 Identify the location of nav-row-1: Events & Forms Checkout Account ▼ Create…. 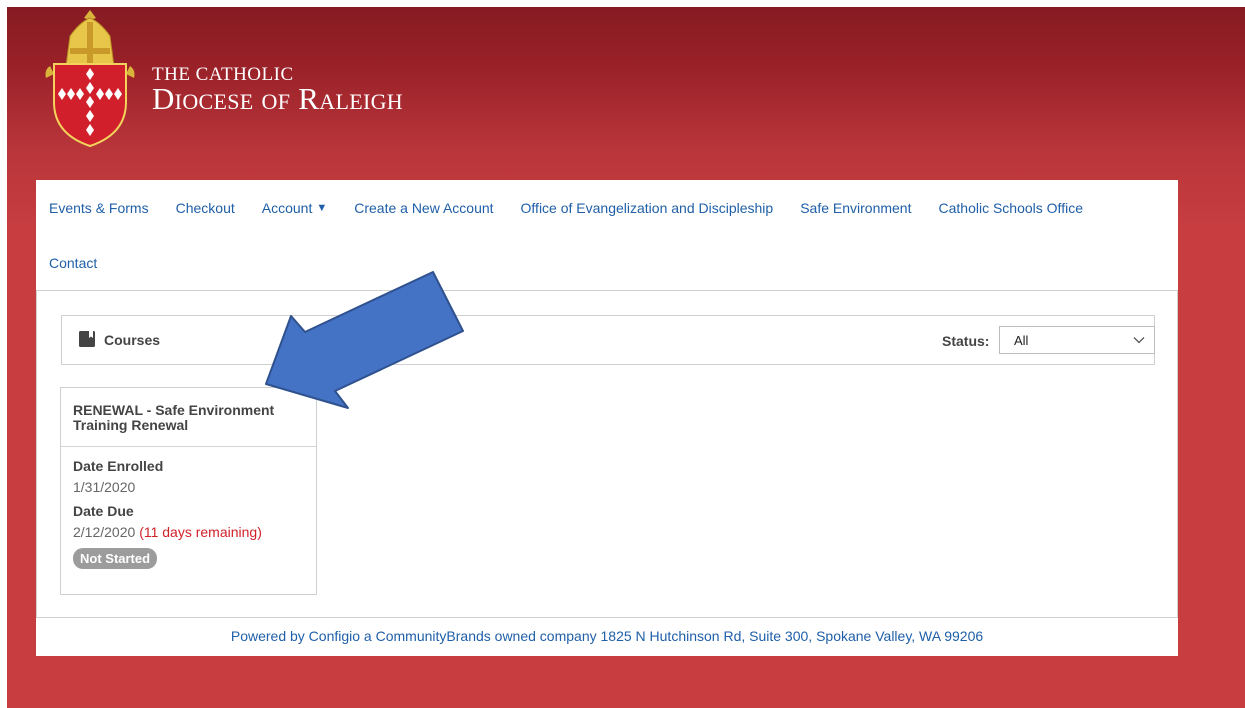
(579, 208).